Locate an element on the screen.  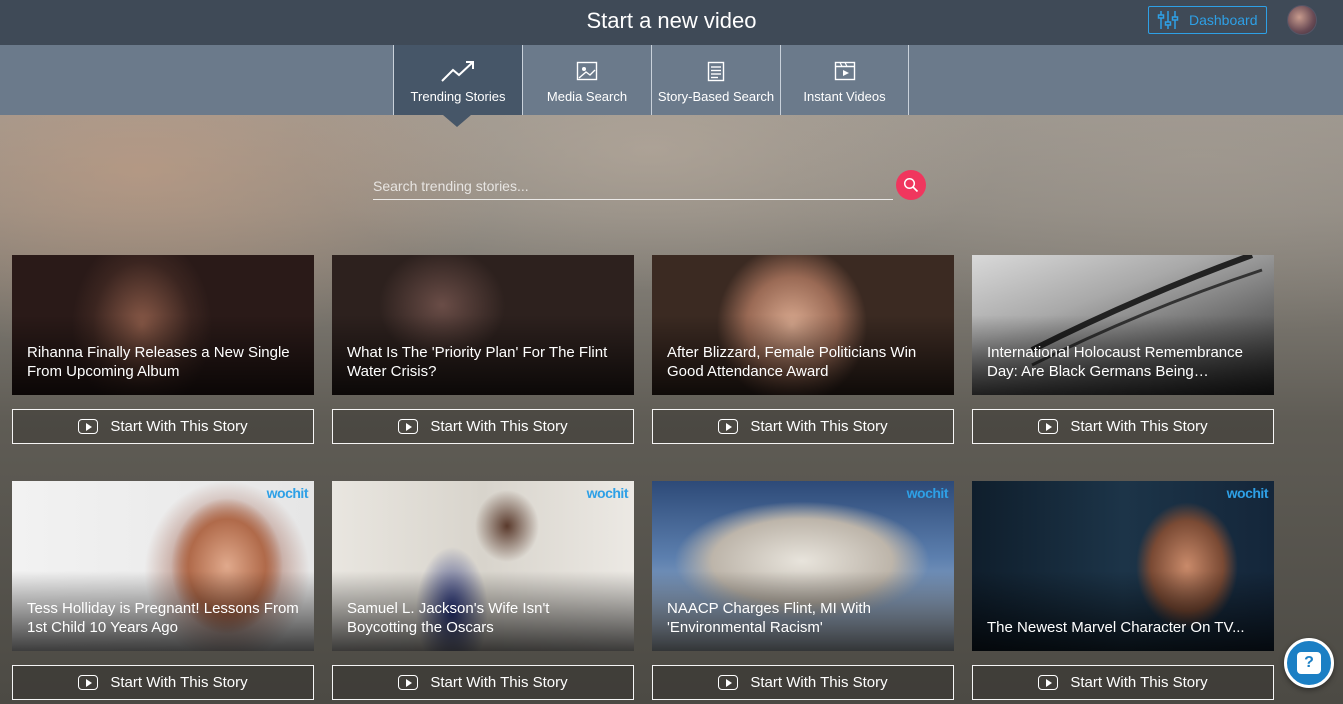
top-bar: Start a new video Dashboard is located at coordinates (671, 22).